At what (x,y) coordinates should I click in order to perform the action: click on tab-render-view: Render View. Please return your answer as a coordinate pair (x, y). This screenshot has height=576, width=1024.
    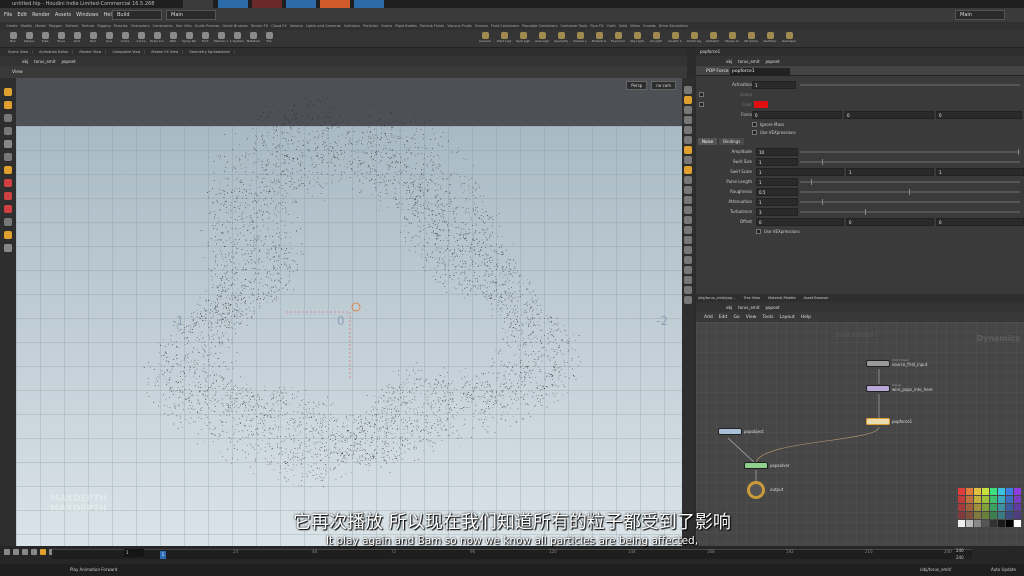
    Looking at the image, I should click on (91, 52).